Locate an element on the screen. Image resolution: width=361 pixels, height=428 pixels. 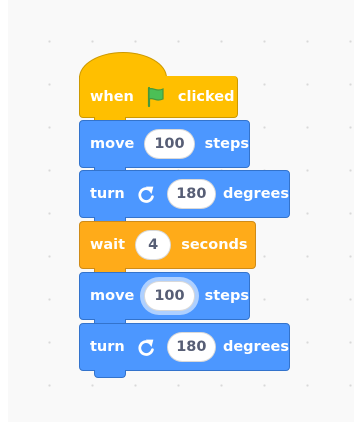
block-label-seconds: seconds is located at coordinates (214, 245).